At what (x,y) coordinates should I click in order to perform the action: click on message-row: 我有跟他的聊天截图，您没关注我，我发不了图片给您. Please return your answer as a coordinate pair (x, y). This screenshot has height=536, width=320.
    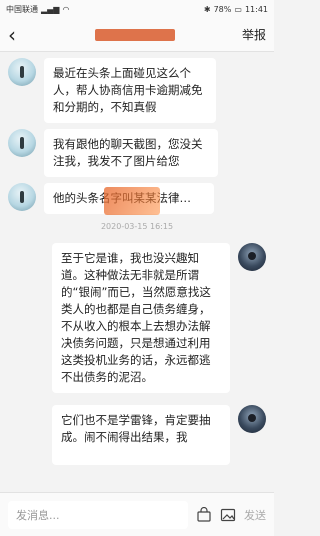
    Looking at the image, I should click on (137, 153).